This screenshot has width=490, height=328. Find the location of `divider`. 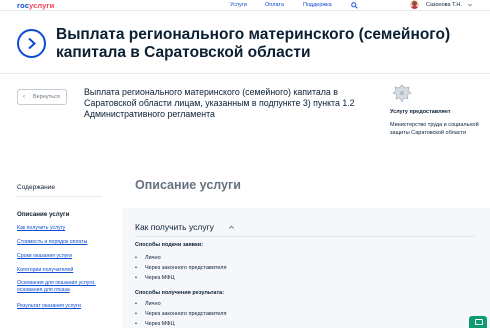

divider is located at coordinates (245, 73).